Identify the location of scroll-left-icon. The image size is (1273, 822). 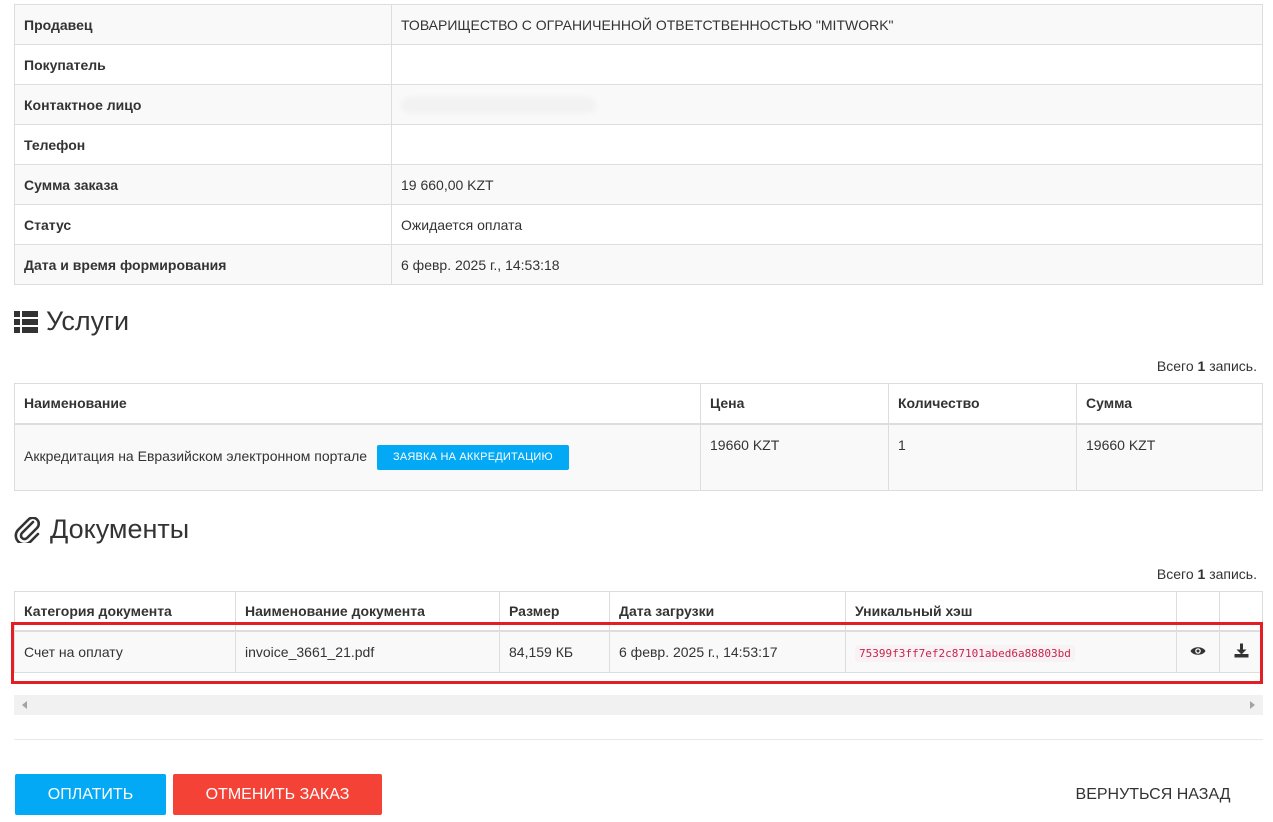
(24, 705).